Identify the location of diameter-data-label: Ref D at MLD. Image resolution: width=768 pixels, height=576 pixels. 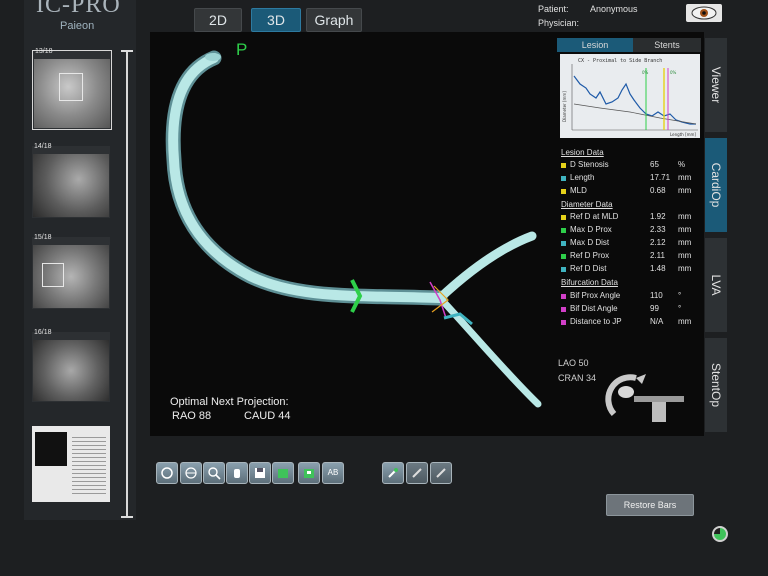
(594, 216).